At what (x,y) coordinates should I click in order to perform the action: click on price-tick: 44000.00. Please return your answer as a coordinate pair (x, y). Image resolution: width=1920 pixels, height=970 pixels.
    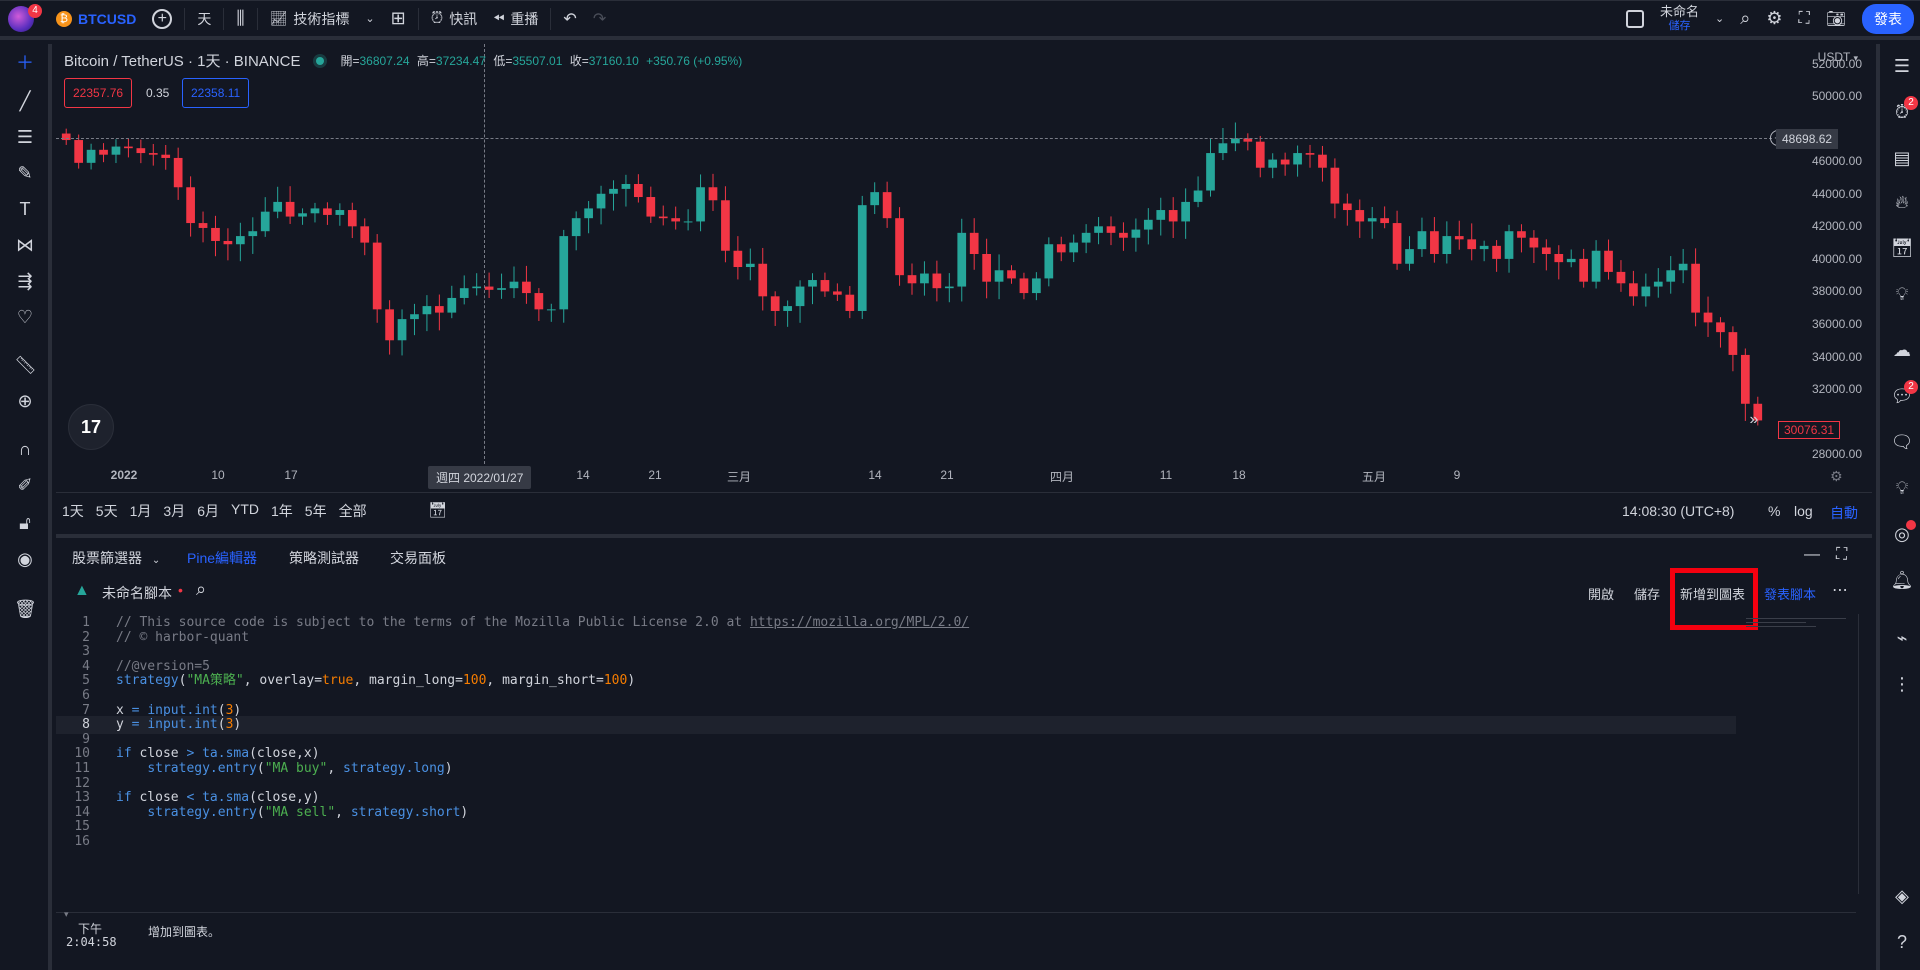
    Looking at the image, I should click on (1836, 193).